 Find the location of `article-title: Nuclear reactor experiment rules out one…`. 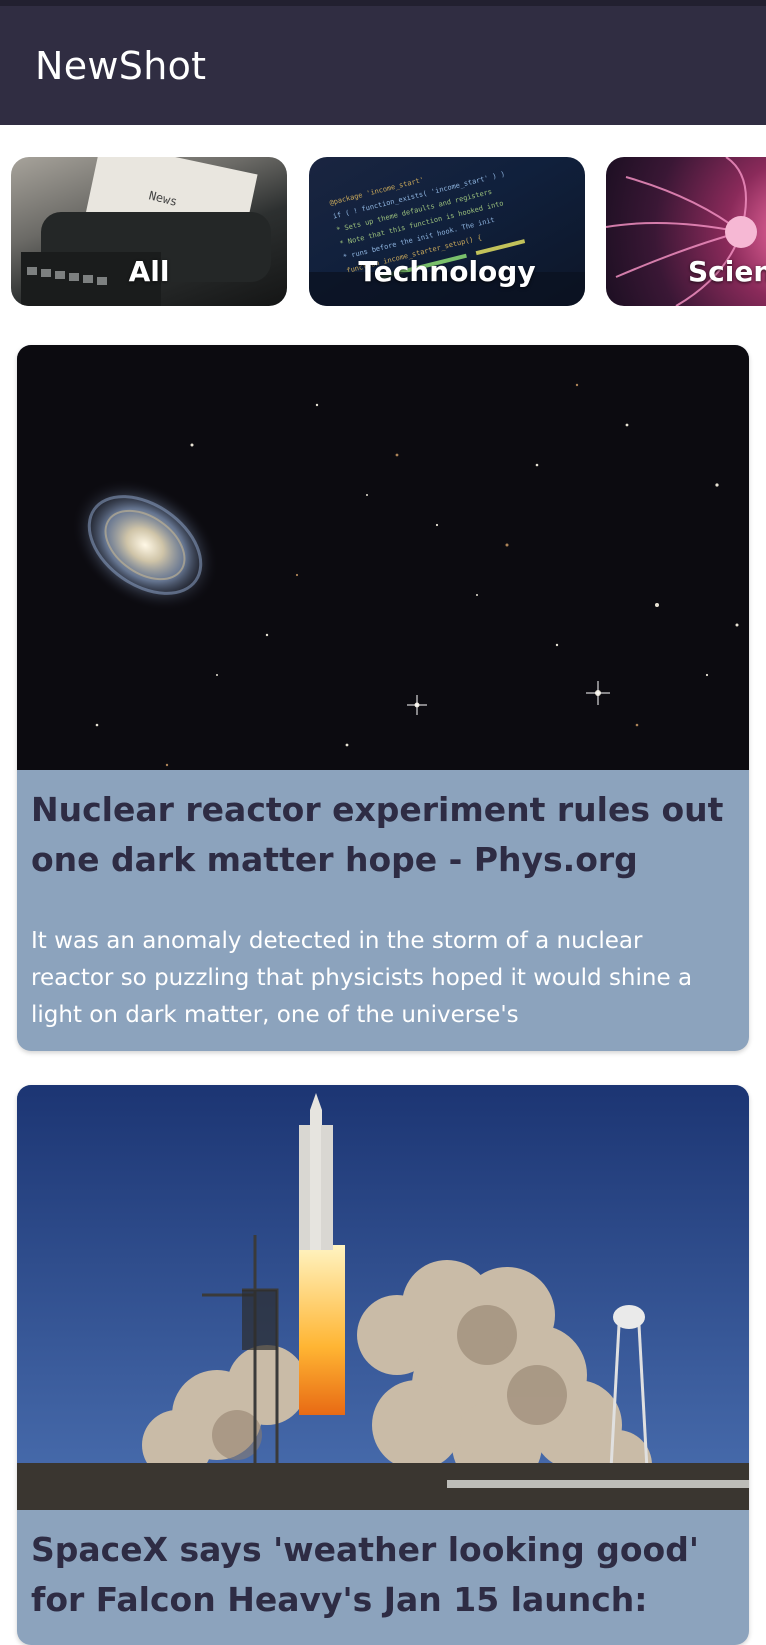

article-title: Nuclear reactor experiment rules out one… is located at coordinates (378, 835).